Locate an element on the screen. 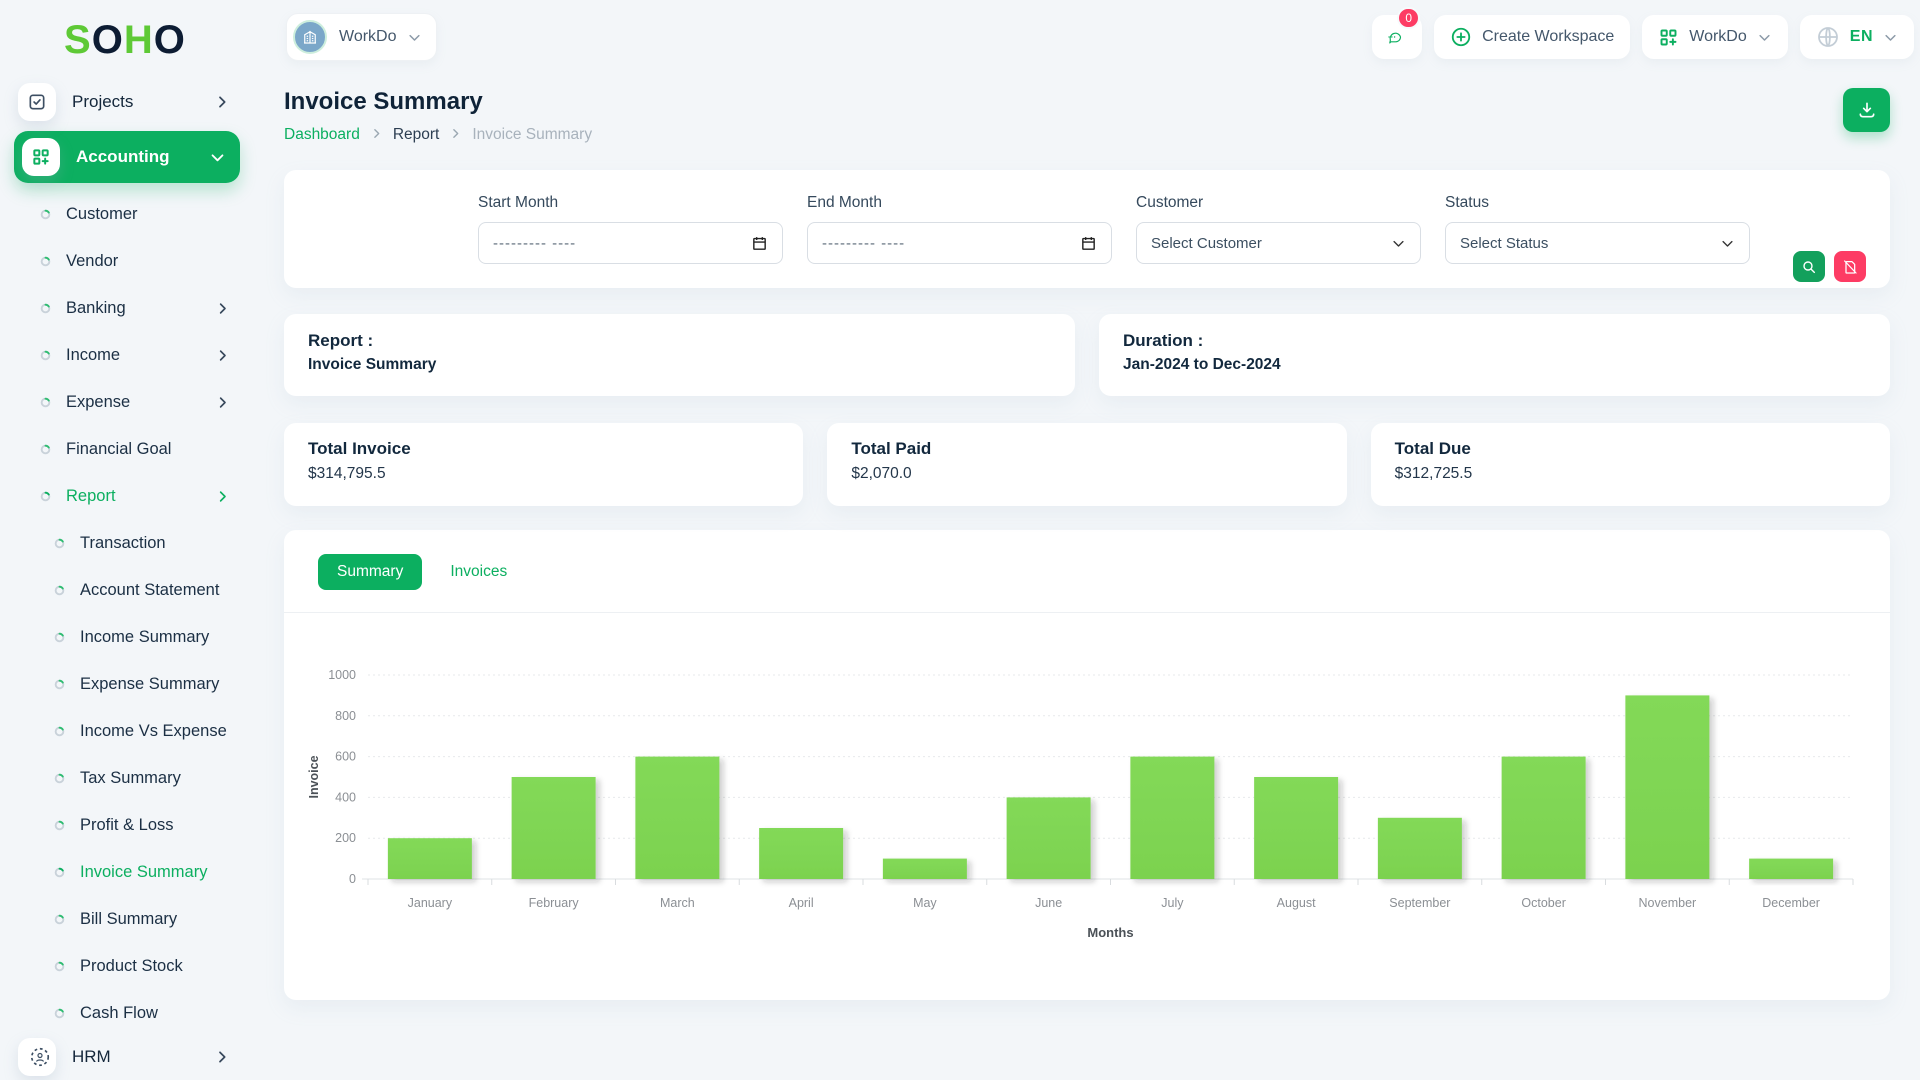  reset-filter-button is located at coordinates (1850, 266).